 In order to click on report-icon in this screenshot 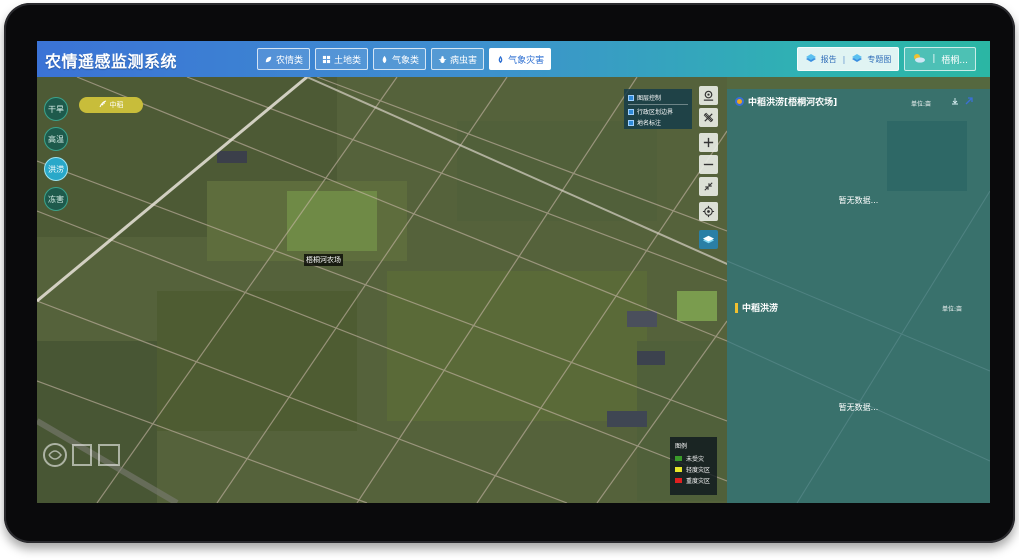, I will do `click(811, 59)`.